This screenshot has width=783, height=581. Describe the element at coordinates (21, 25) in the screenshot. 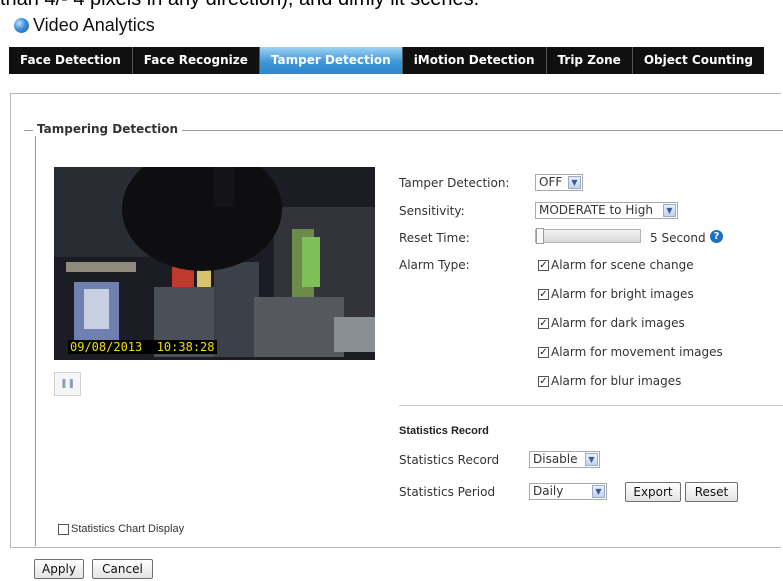

I see `globe-icon` at that location.